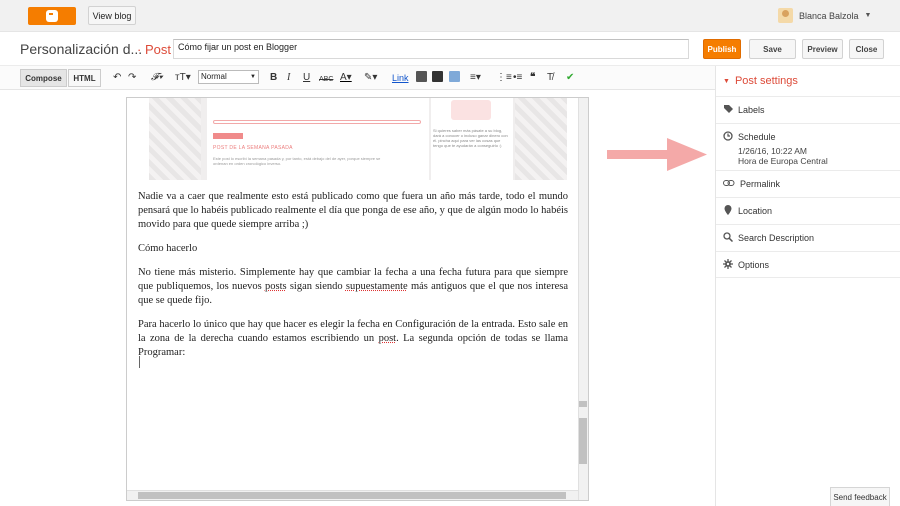  I want to click on format-value: Normal, so click(214, 76).